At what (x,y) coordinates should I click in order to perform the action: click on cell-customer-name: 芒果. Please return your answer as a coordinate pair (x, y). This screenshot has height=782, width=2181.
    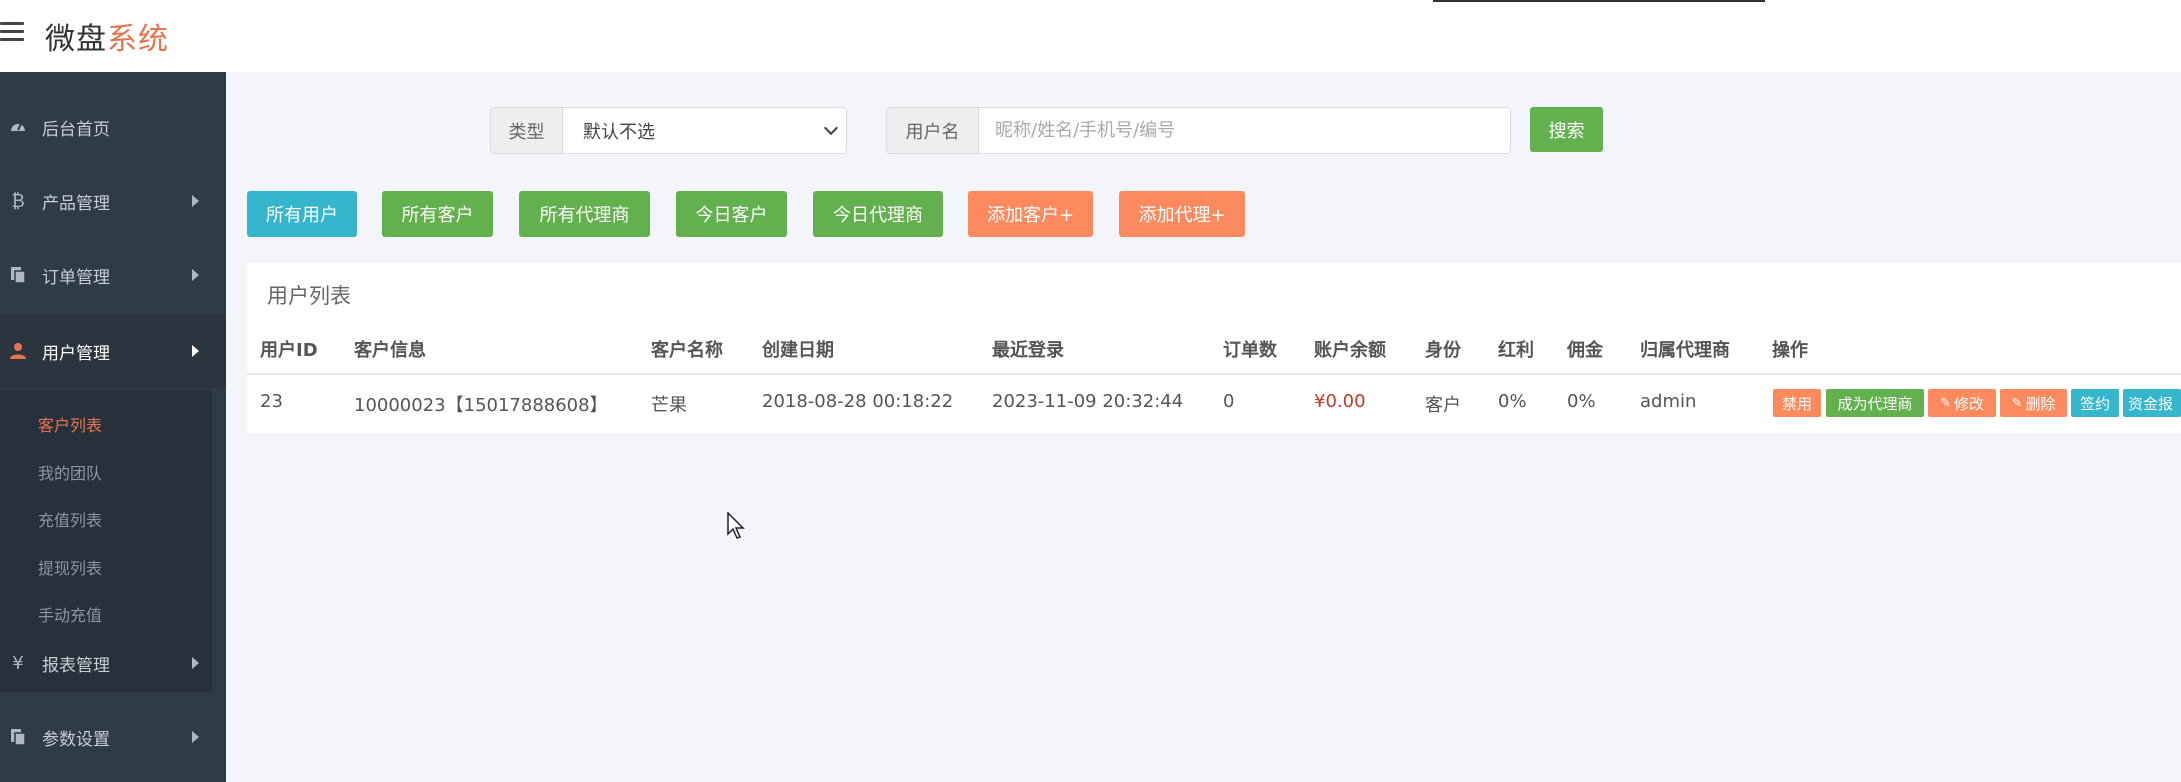
    Looking at the image, I should click on (669, 405).